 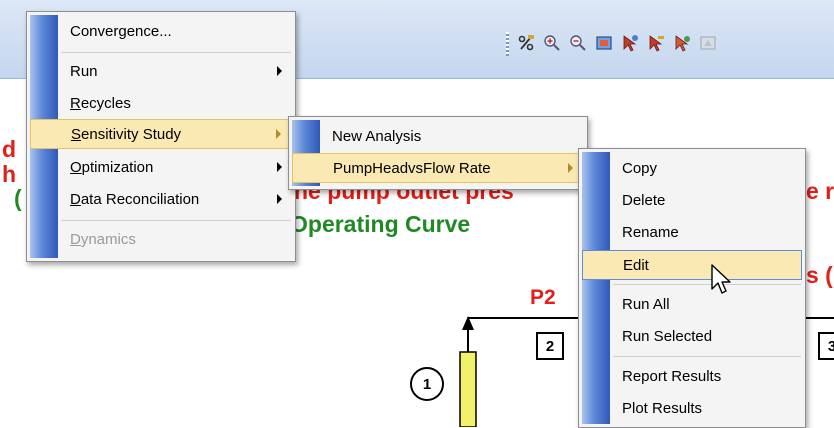 I want to click on menu-item-label: Run Selected, so click(x=667, y=336).